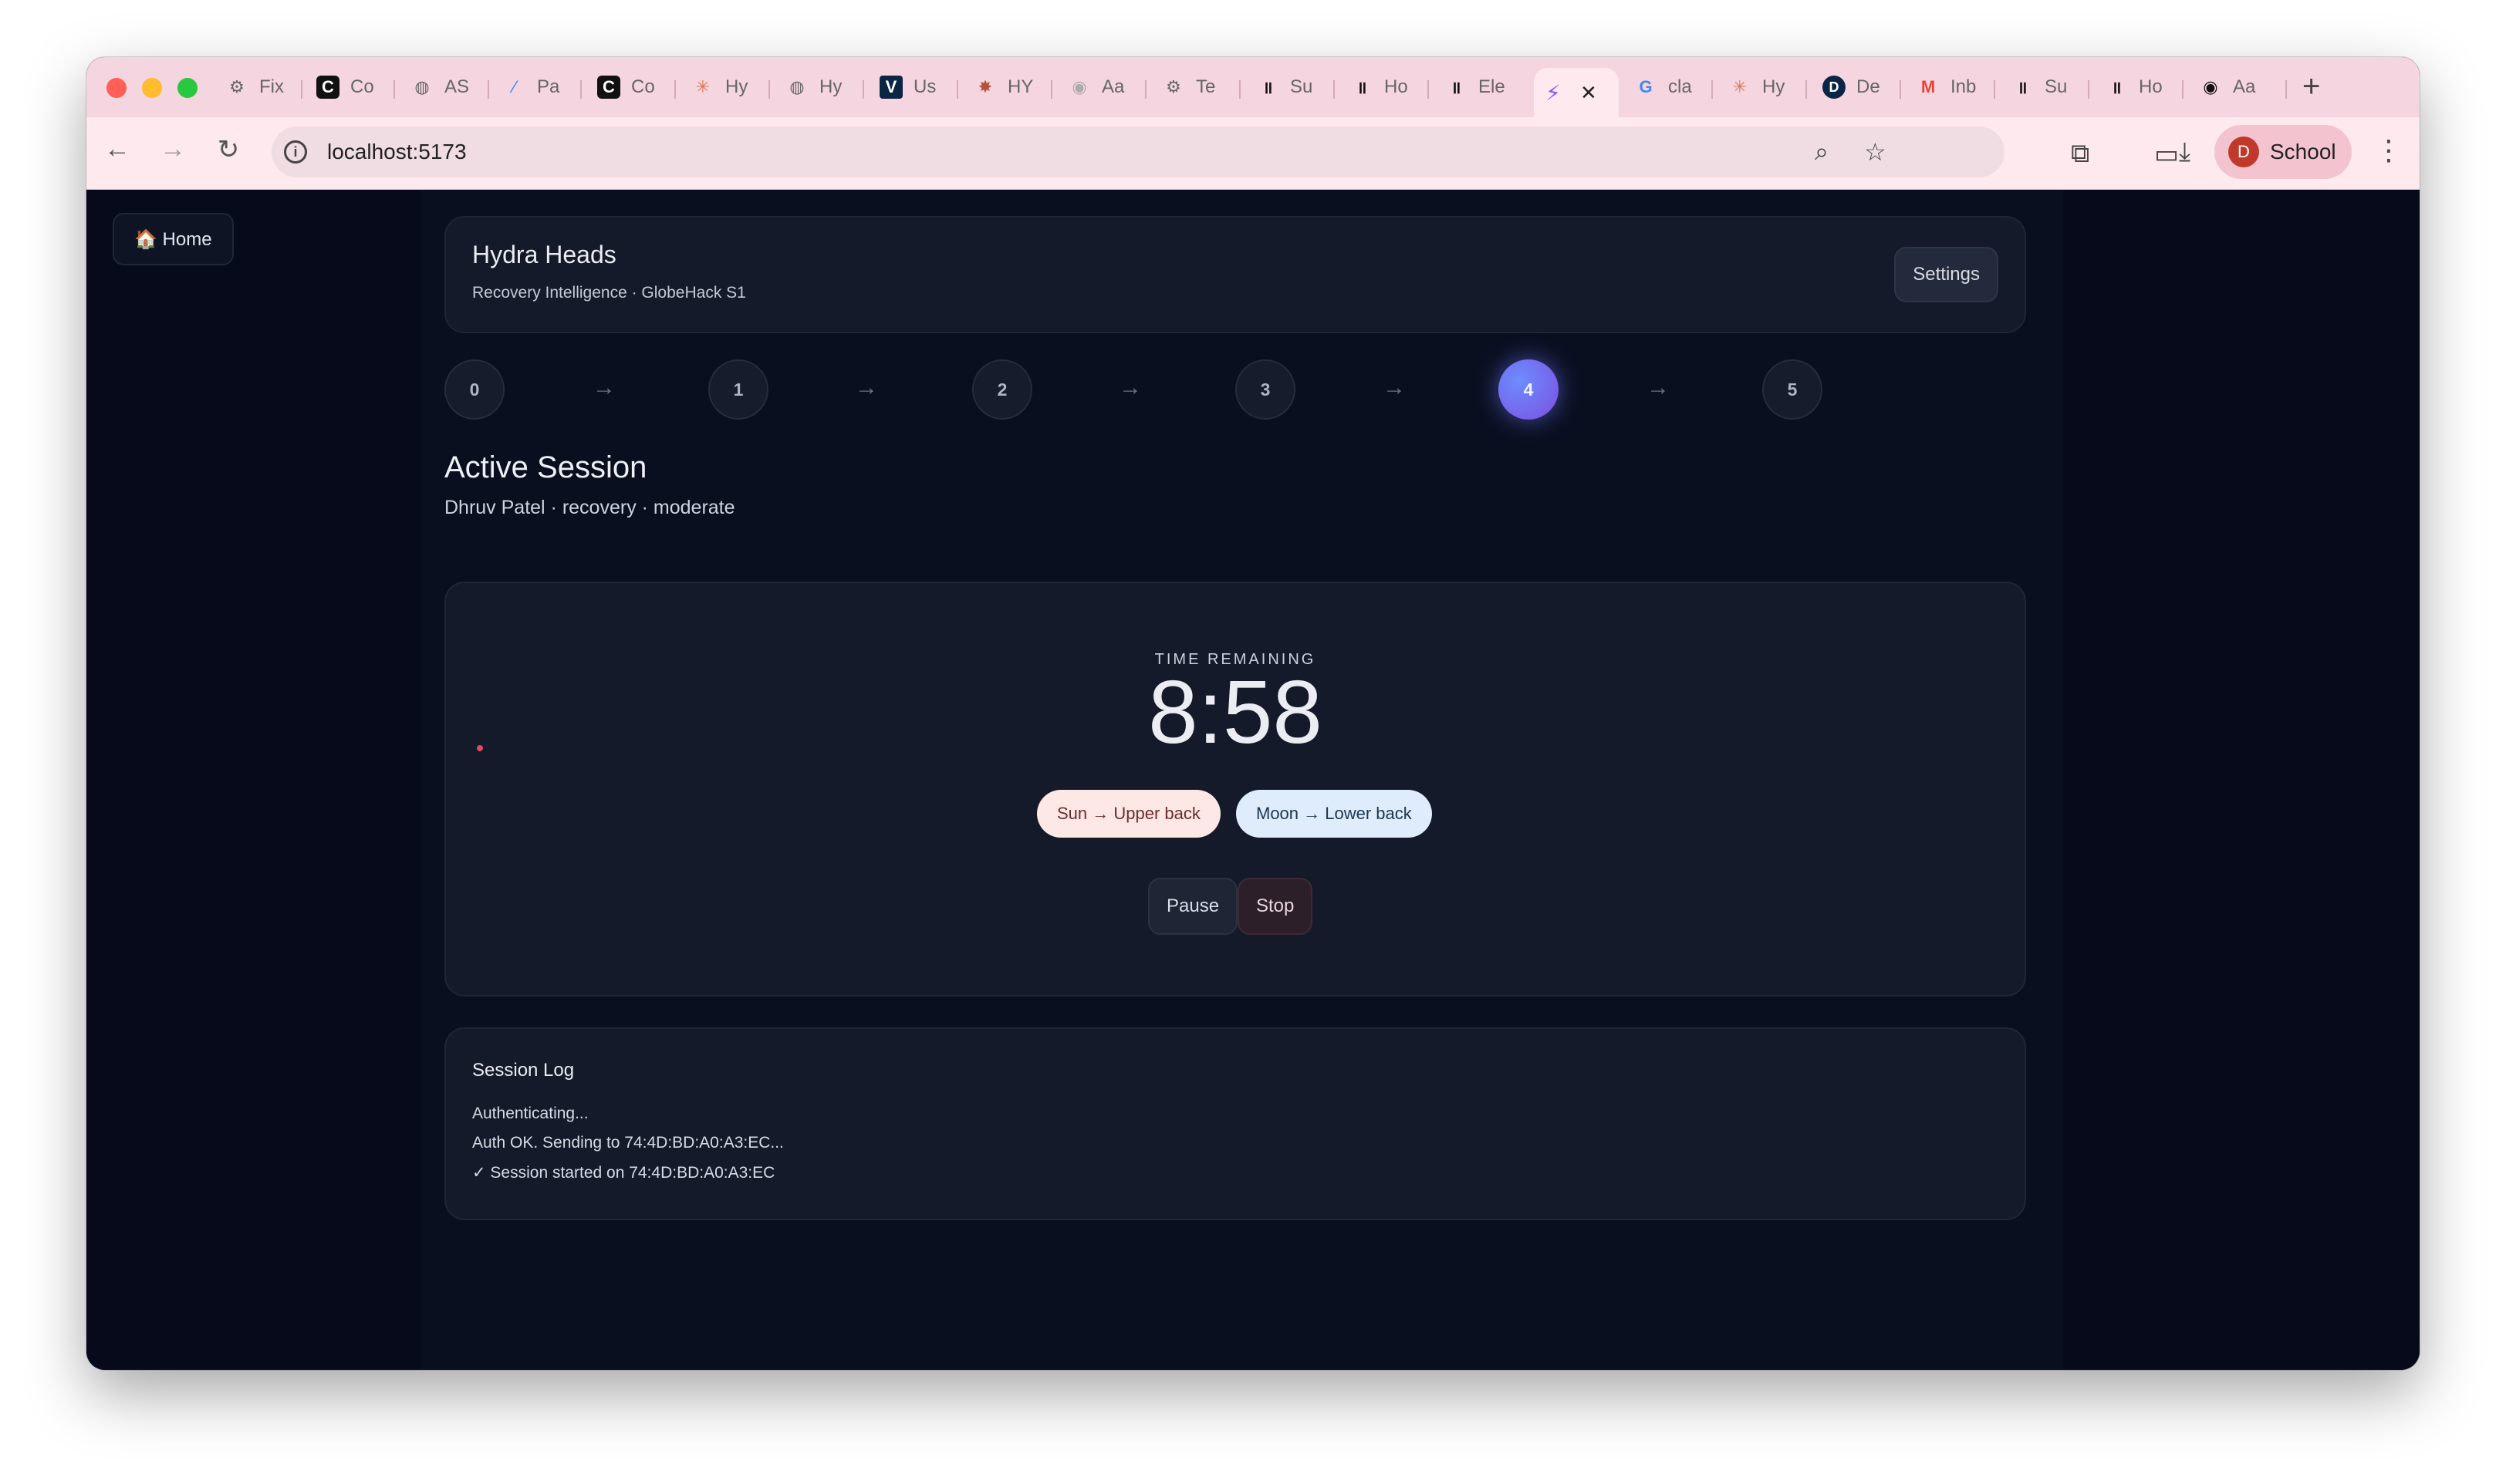  Describe the element at coordinates (913, 87) in the screenshot. I see `browser-tab: V Us` at that location.